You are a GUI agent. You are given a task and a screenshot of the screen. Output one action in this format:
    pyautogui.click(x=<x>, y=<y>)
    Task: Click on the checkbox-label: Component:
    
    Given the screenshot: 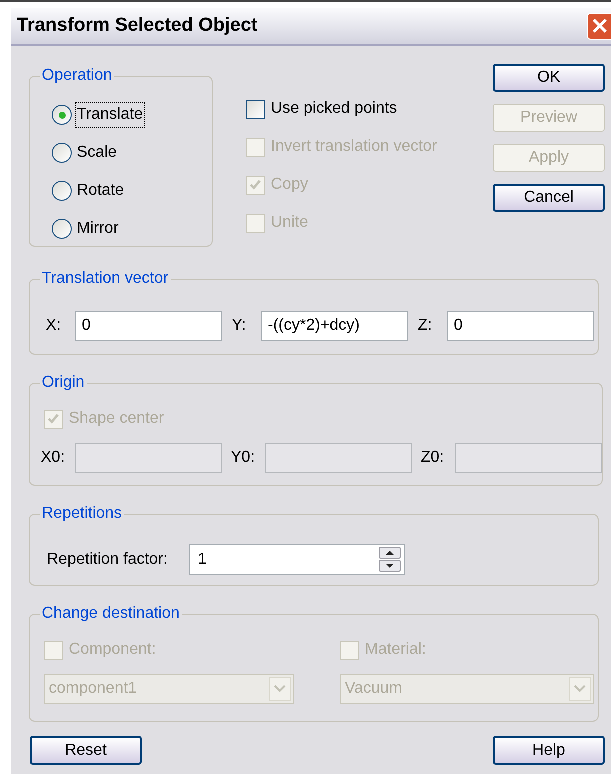 What is the action you would take?
    pyautogui.click(x=112, y=650)
    